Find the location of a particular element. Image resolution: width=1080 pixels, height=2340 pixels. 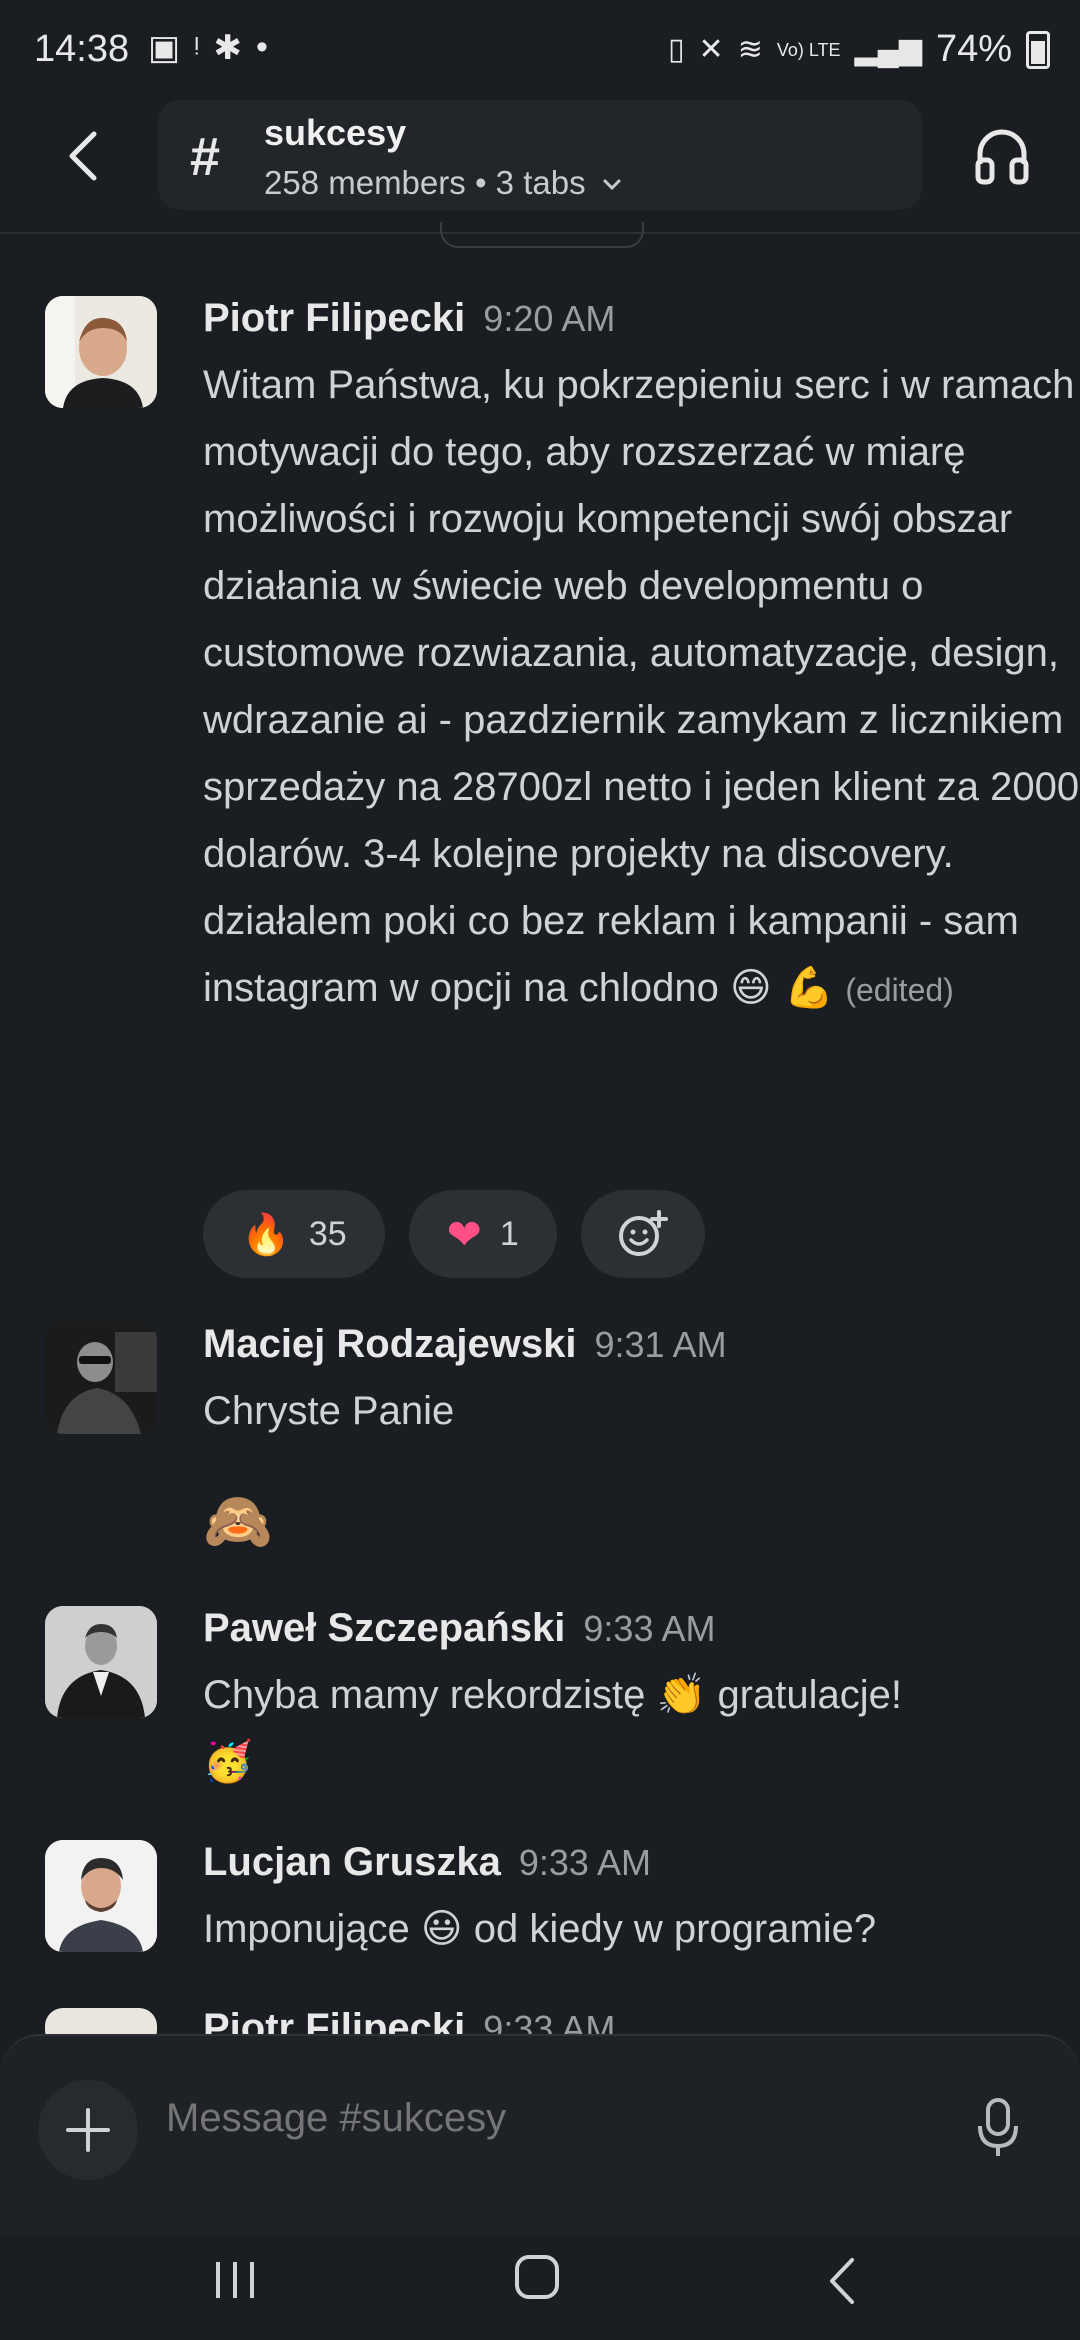

headphones-icon is located at coordinates (1002, 156).